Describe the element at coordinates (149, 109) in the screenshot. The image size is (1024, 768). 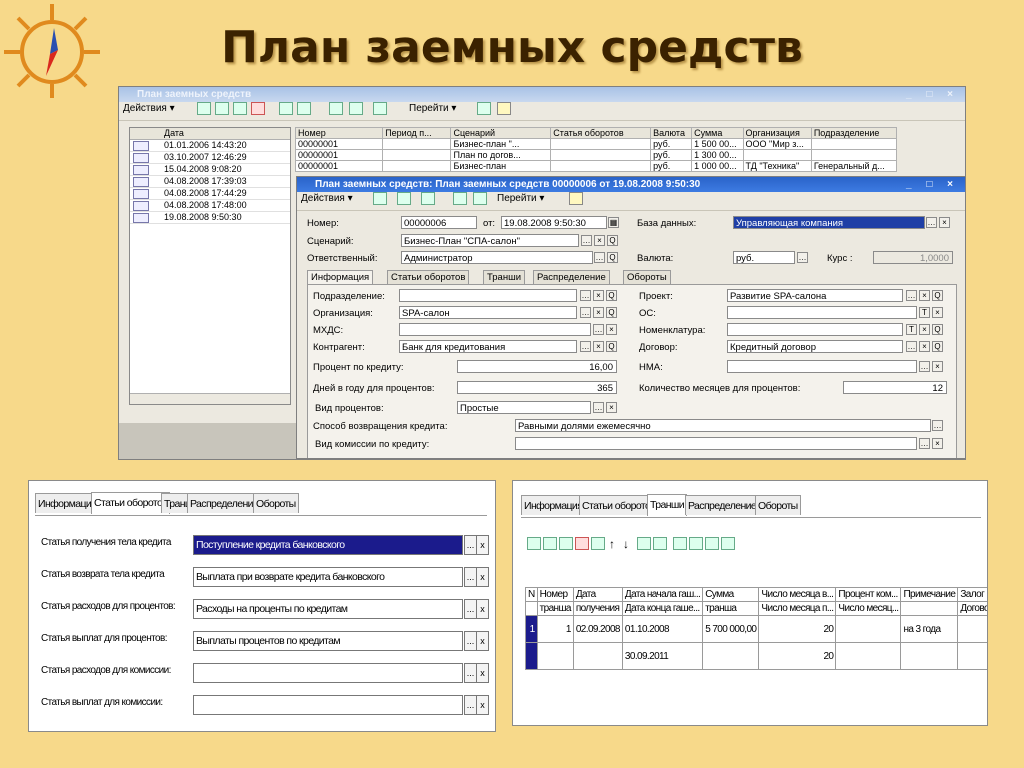
I see `list-actions-menu: Действия ▾` at that location.